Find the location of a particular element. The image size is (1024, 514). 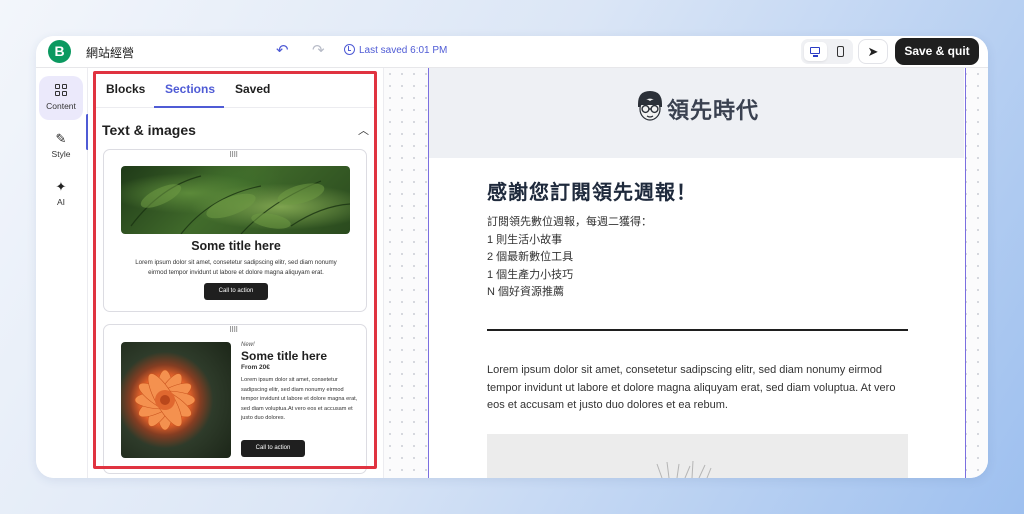

list-item: 2 個最新數位工具 is located at coordinates (530, 257).